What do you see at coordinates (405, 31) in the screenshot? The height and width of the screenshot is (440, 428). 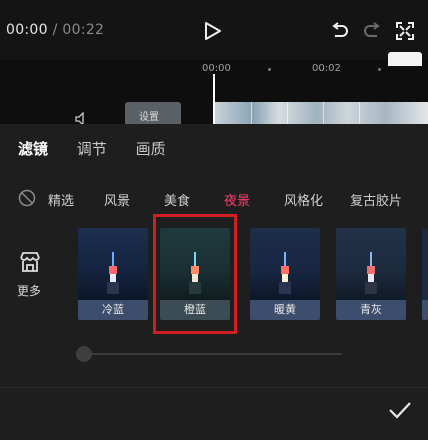 I see `fullscreen-icon` at bounding box center [405, 31].